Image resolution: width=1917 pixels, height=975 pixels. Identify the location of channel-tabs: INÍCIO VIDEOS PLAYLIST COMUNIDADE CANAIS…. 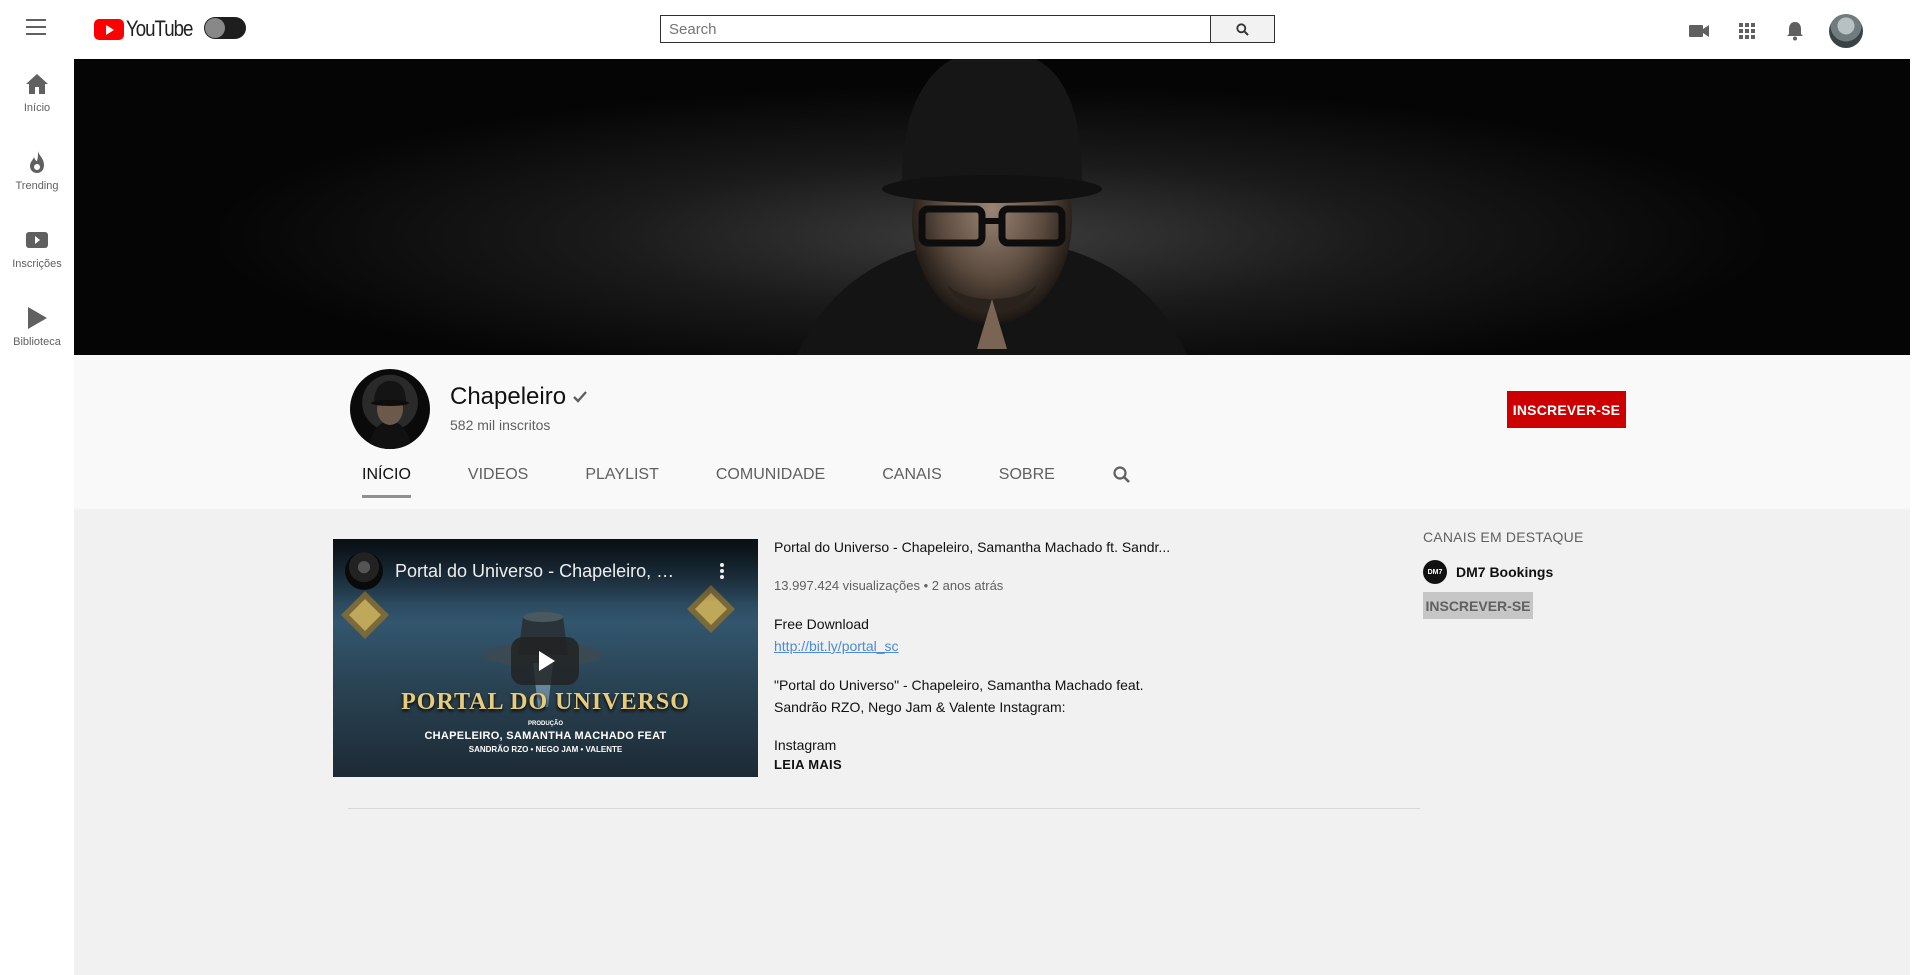
(747, 482).